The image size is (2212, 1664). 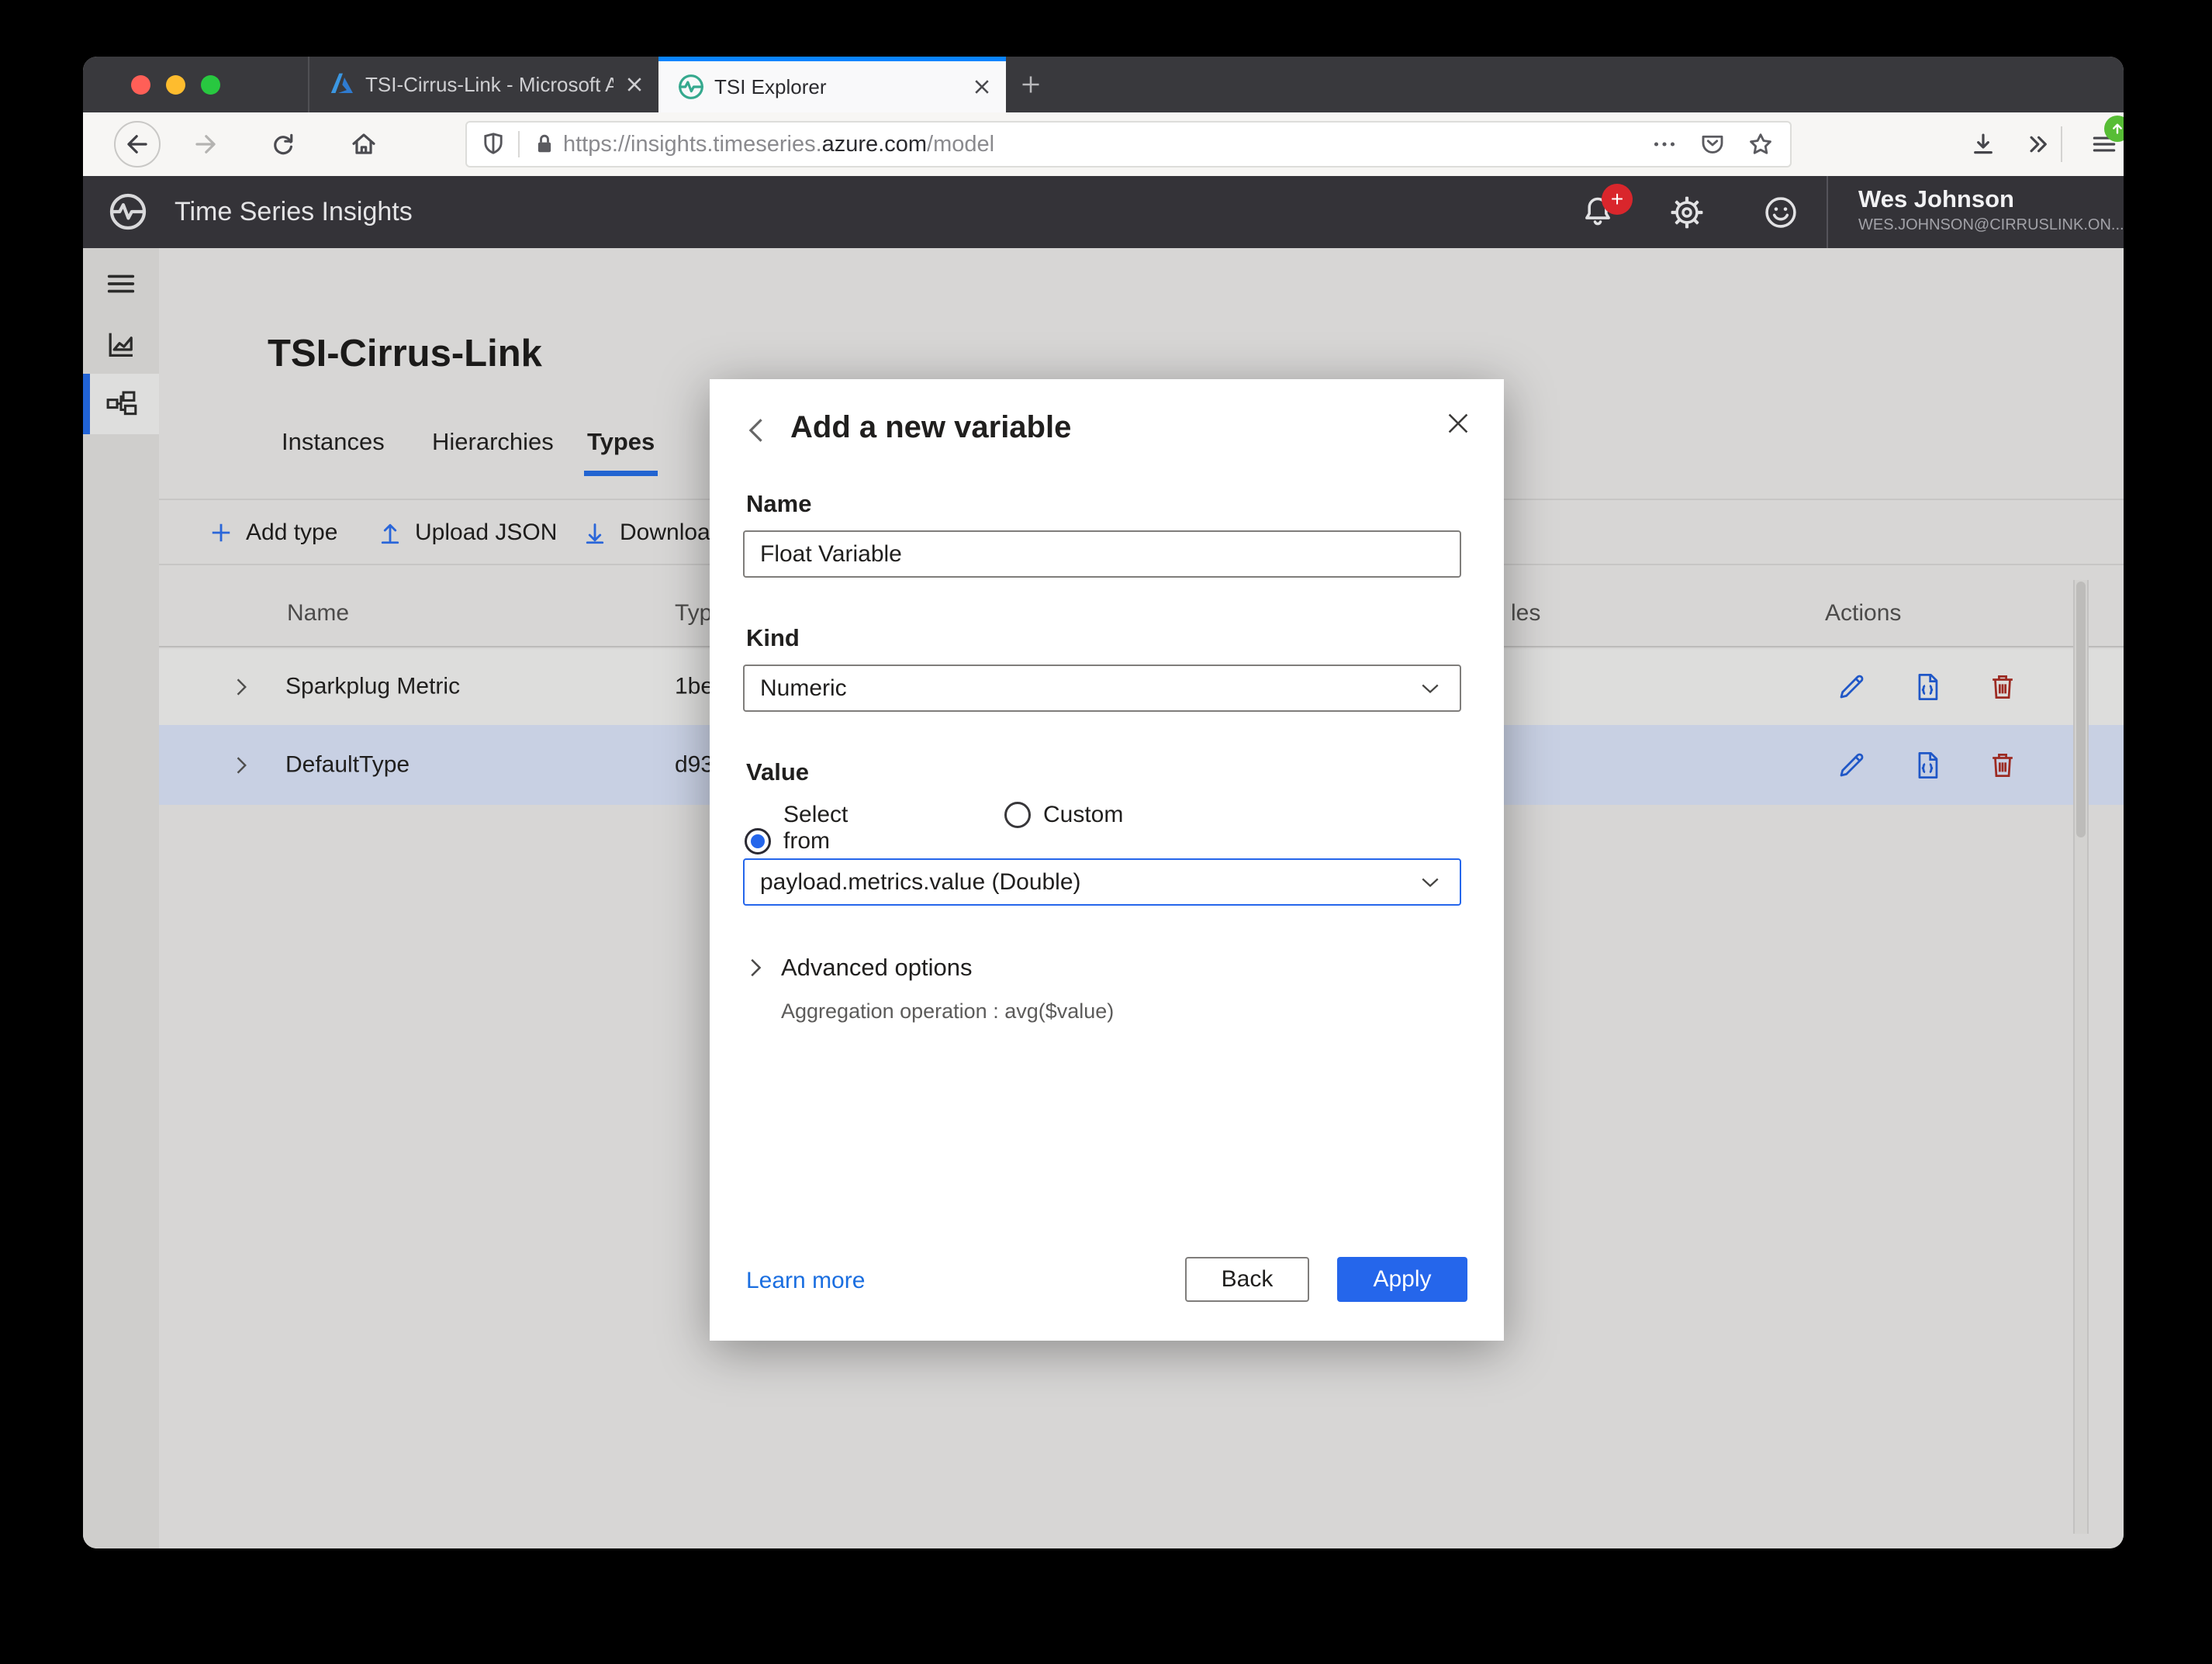 What do you see at coordinates (205, 144) in the screenshot?
I see `forward-button` at bounding box center [205, 144].